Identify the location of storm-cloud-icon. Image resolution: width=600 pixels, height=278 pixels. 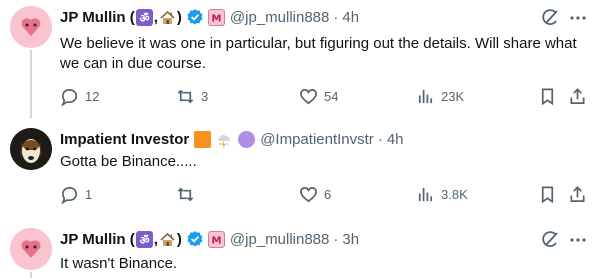
(224, 139).